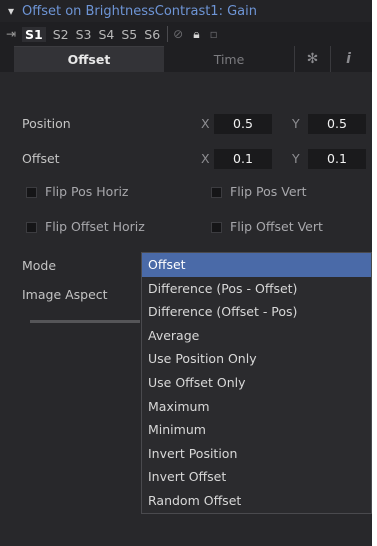 Image resolution: width=377 pixels, height=546 pixels. Describe the element at coordinates (139, 11) in the screenshot. I see `tool-title: Offset on BrightnessContrast1: Gain` at that location.